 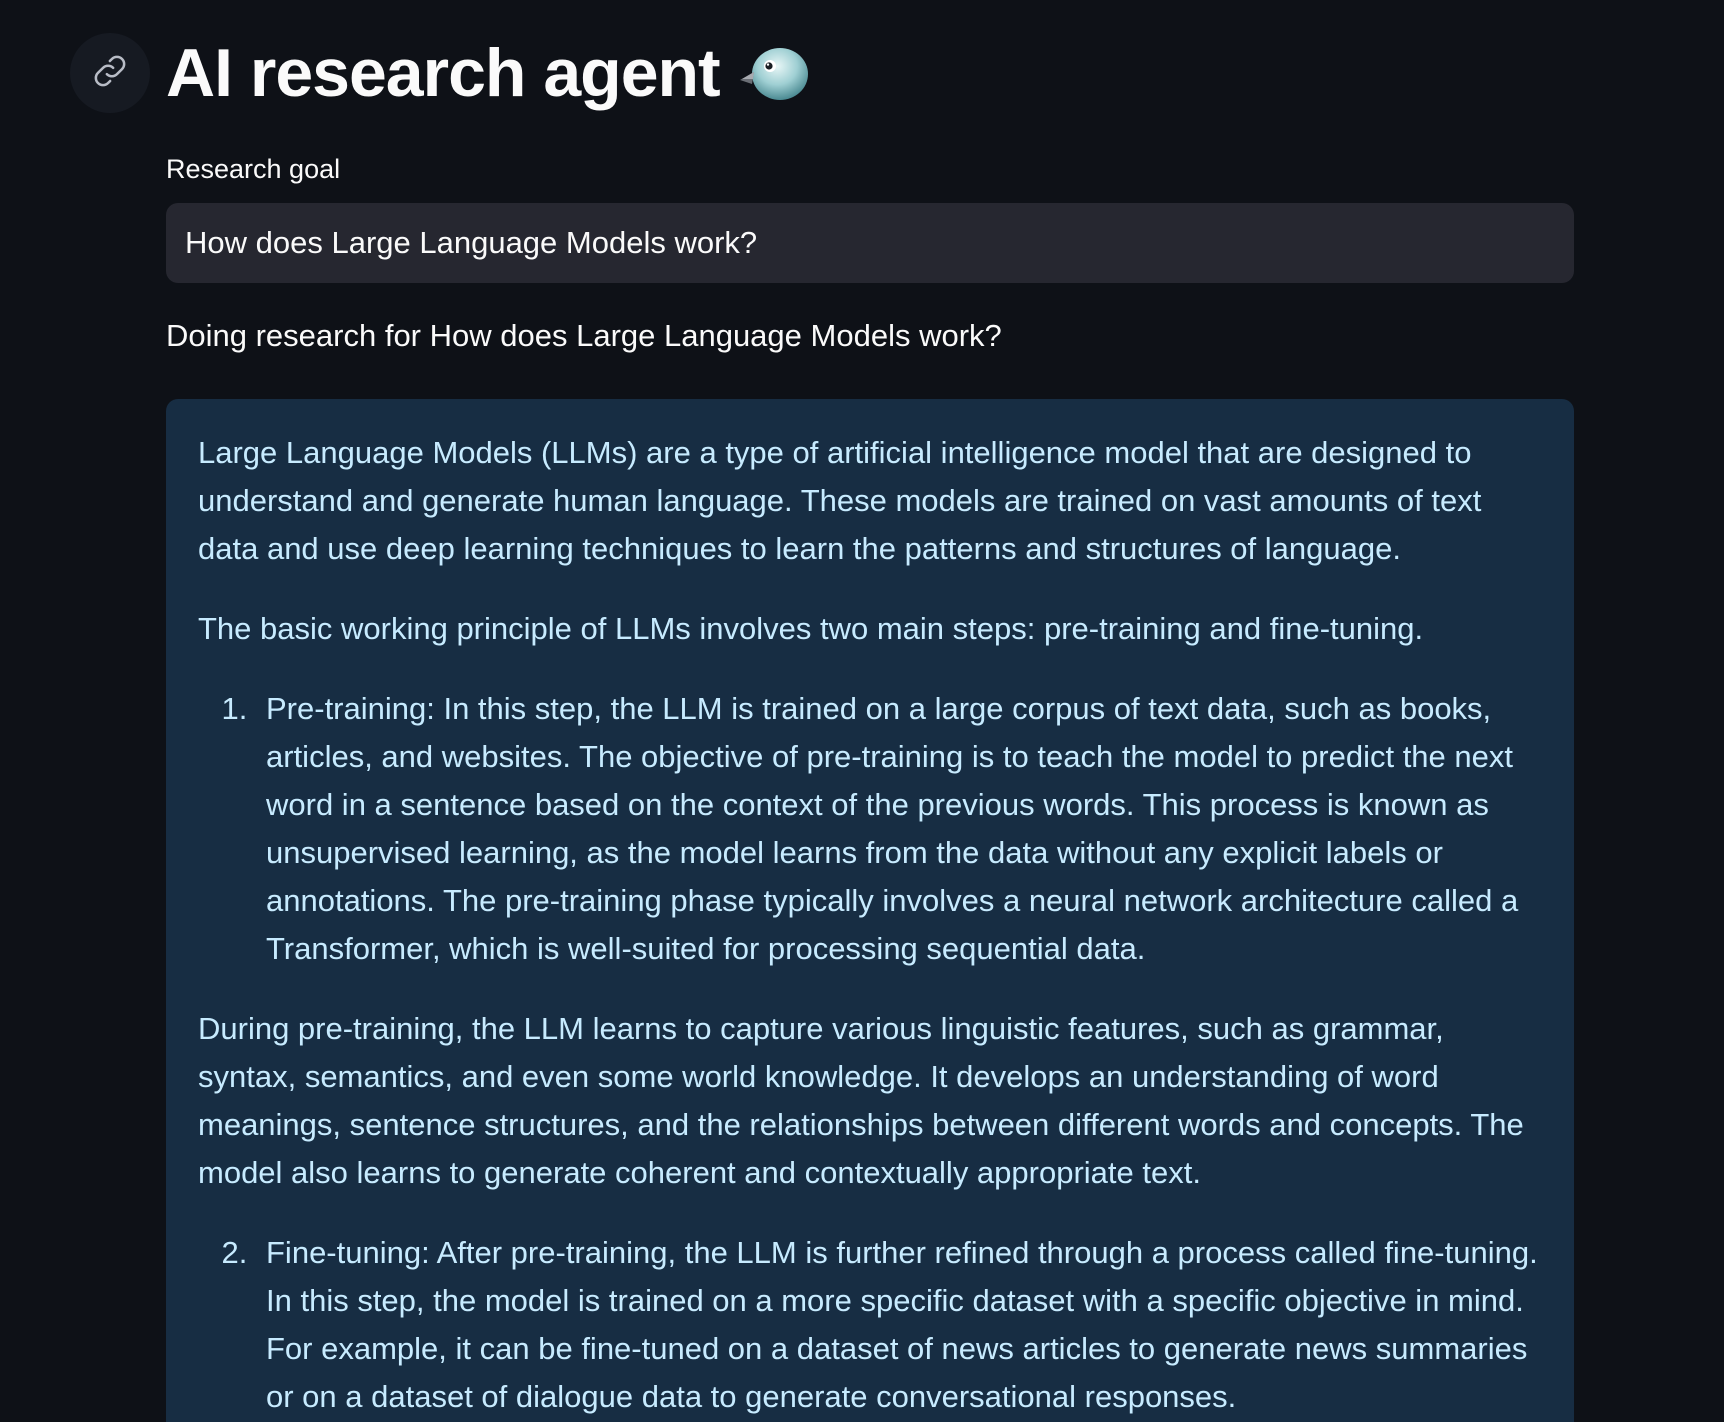 What do you see at coordinates (253, 169) in the screenshot?
I see `research-goal-label: Research goal` at bounding box center [253, 169].